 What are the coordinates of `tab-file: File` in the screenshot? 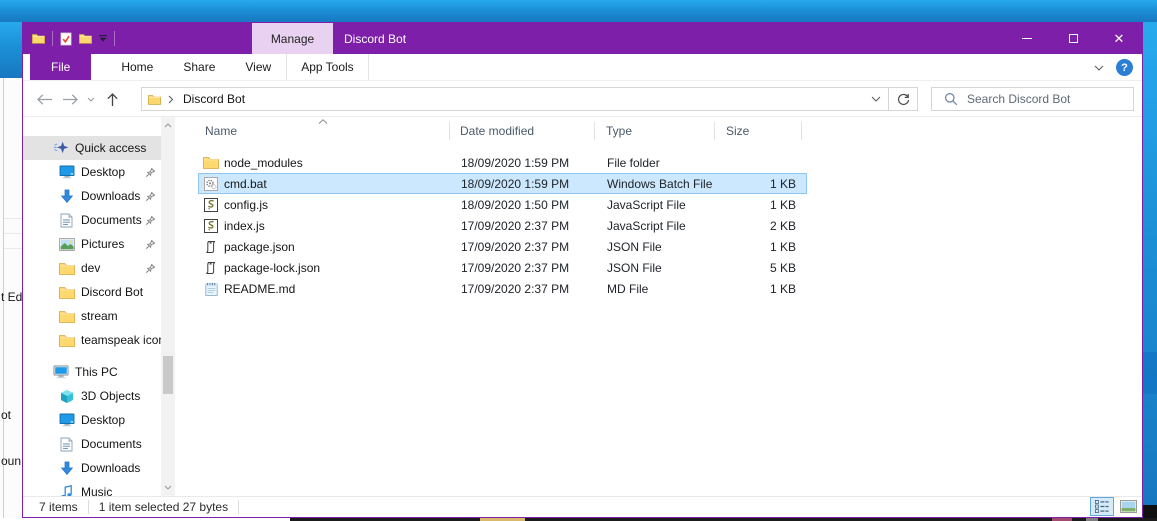 It's located at (61, 67).